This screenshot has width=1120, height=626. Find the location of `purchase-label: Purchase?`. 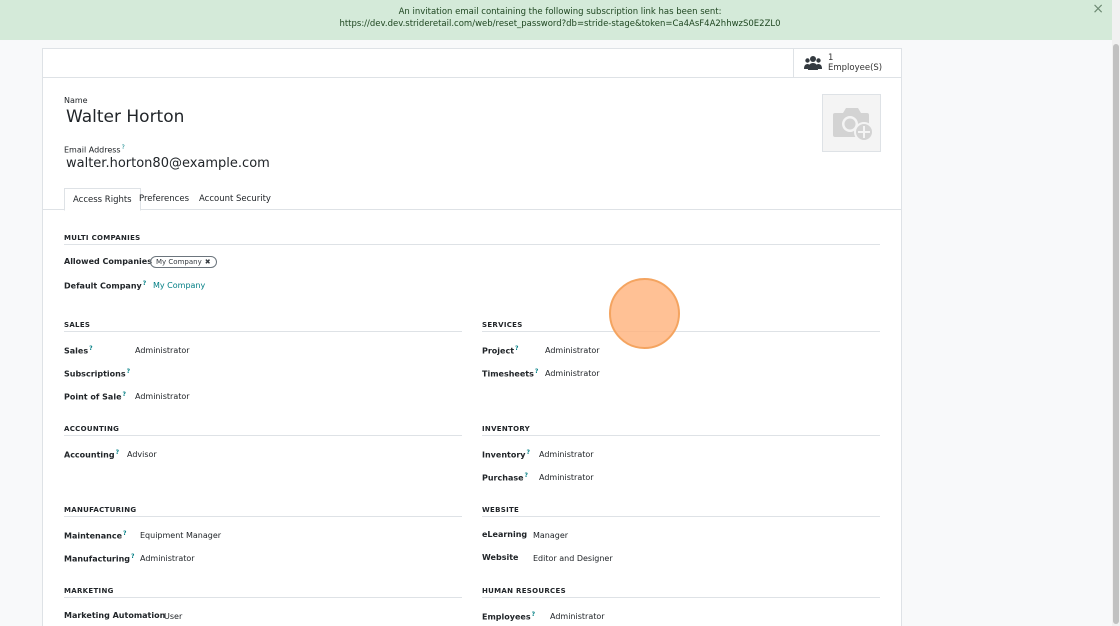

purchase-label: Purchase? is located at coordinates (505, 477).